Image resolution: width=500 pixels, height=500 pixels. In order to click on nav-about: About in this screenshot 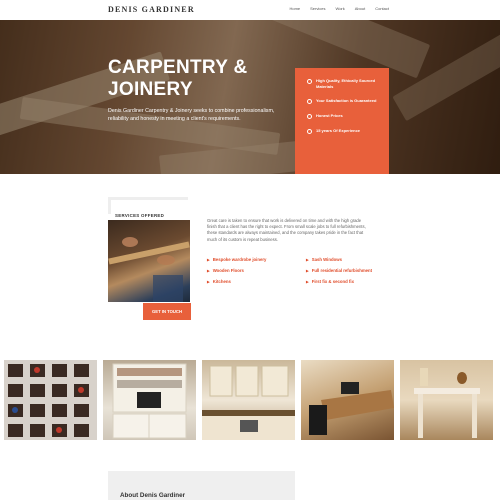, I will do `click(360, 8)`.